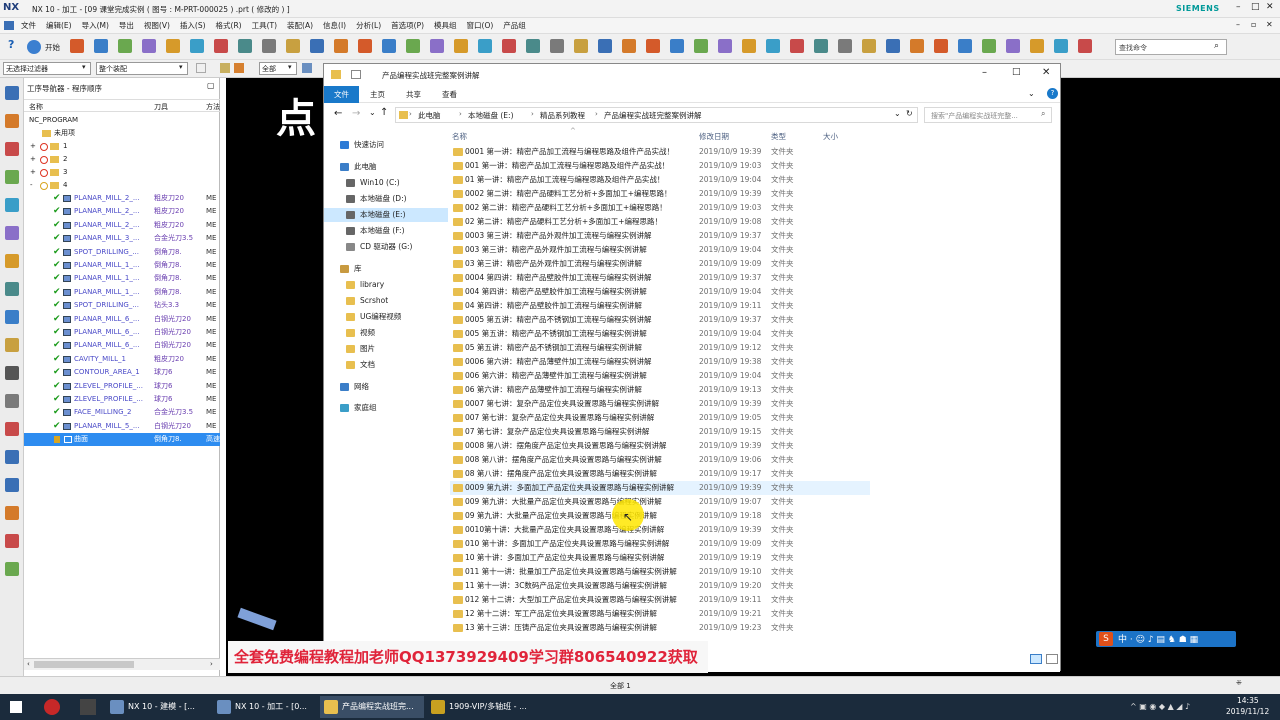 This screenshot has height=720, width=1280. Describe the element at coordinates (386, 317) in the screenshot. I see `nav-pane-item: UG编程视频` at that location.